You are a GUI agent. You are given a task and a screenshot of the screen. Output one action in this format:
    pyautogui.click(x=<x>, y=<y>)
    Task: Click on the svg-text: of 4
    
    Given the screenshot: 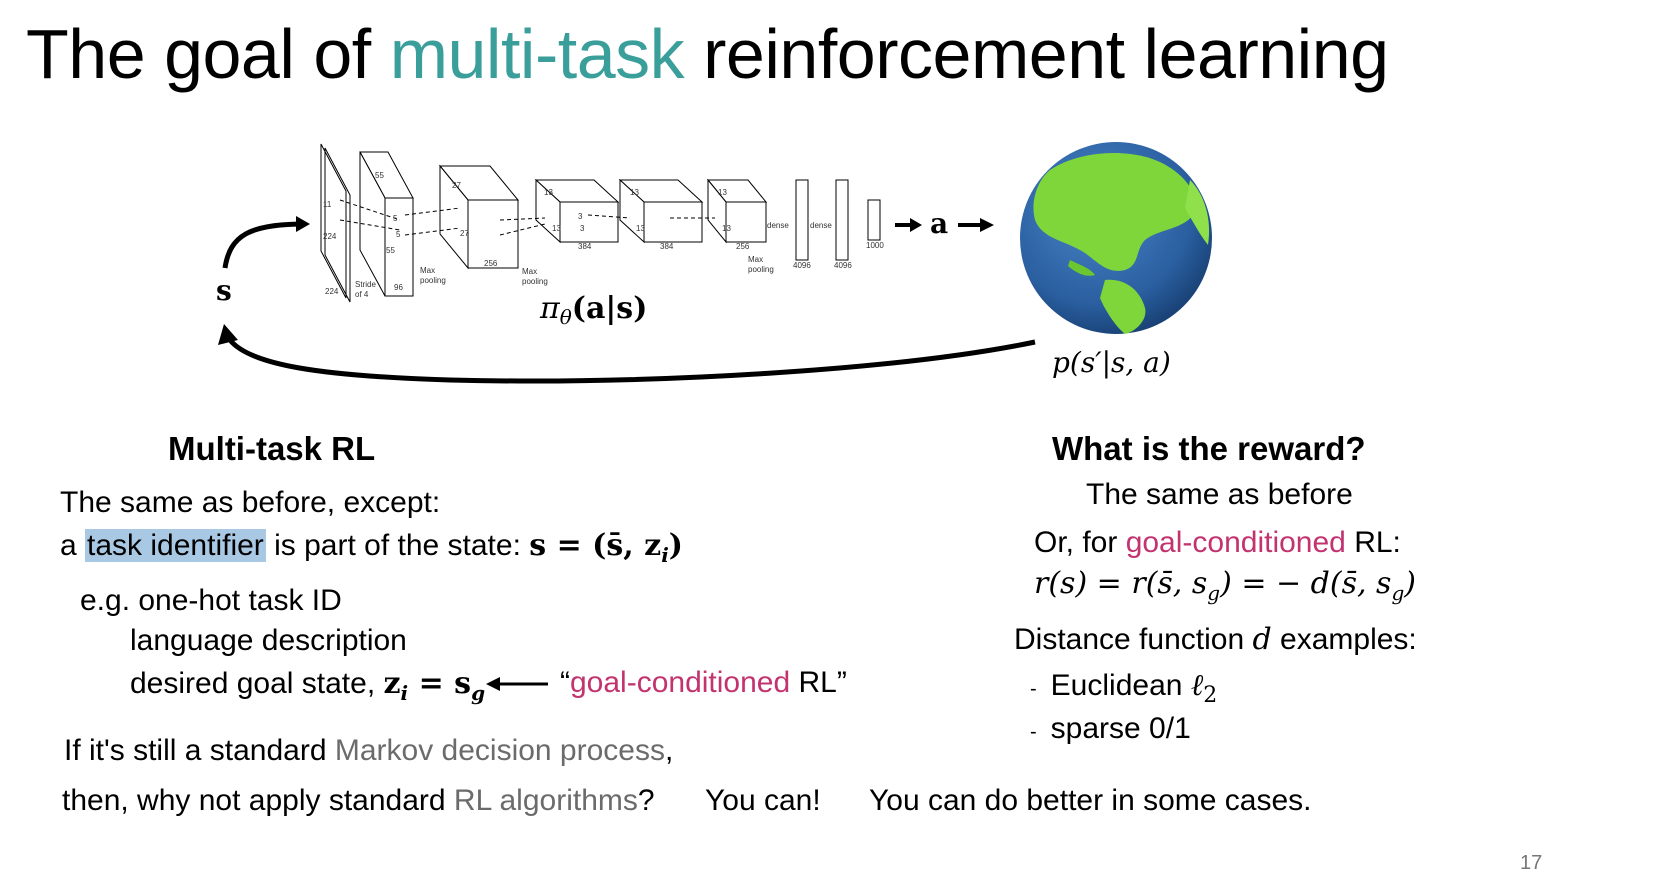 What is the action you would take?
    pyautogui.click(x=362, y=294)
    